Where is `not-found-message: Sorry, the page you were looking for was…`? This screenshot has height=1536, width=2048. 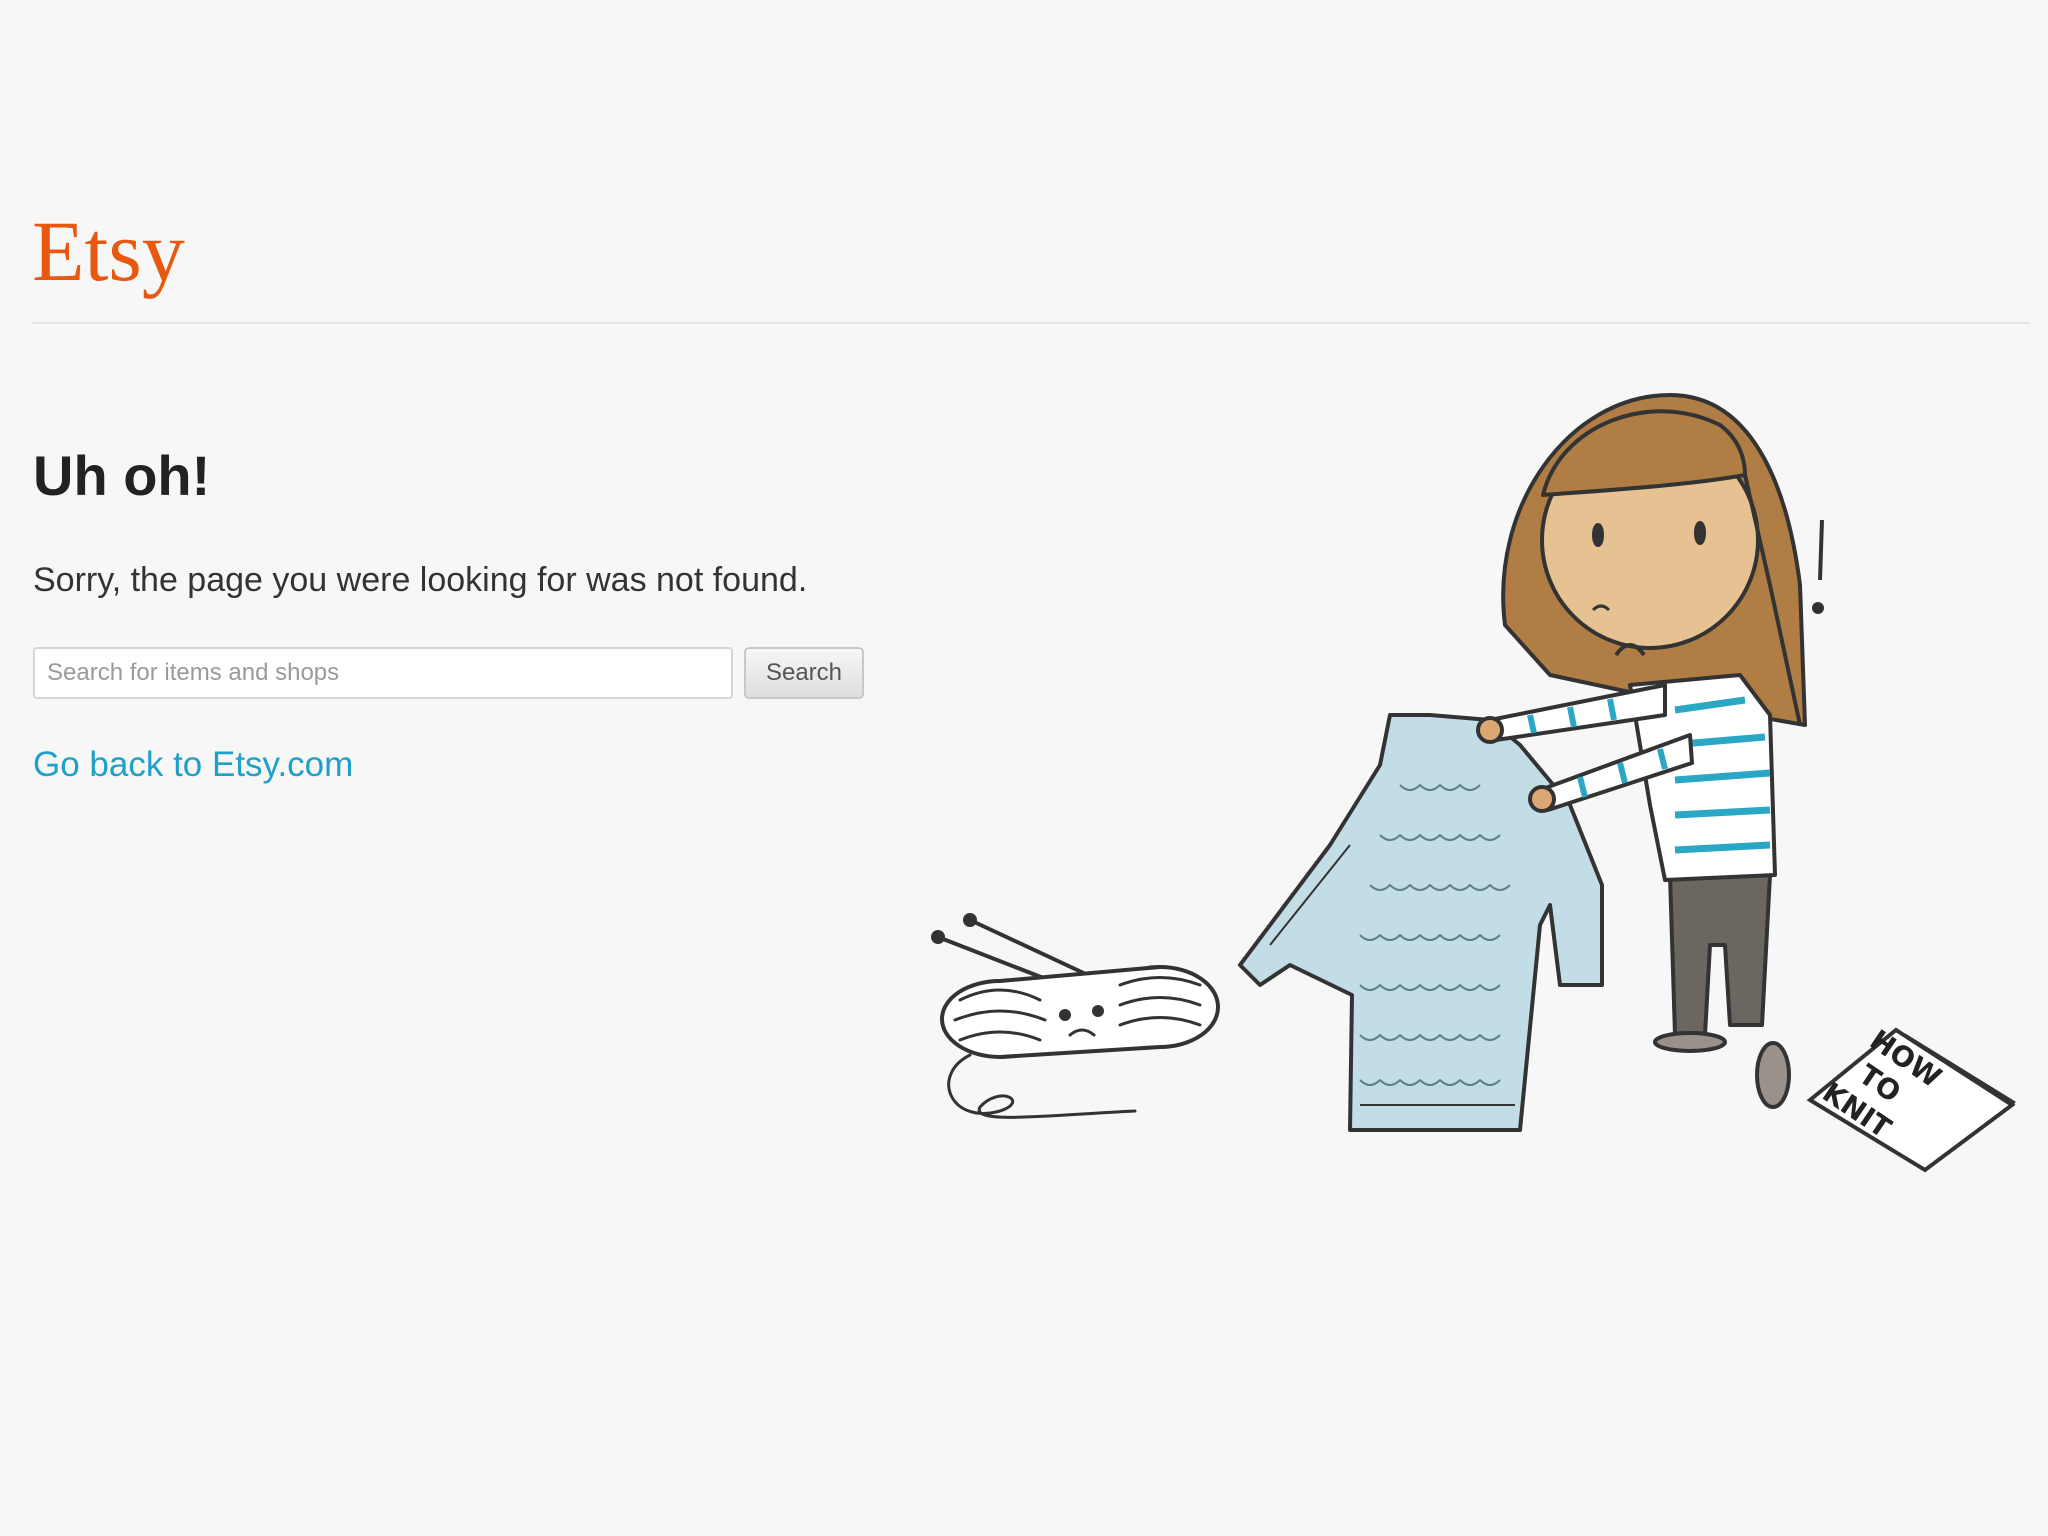 not-found-message: Sorry, the page you were looking for was… is located at coordinates (420, 580).